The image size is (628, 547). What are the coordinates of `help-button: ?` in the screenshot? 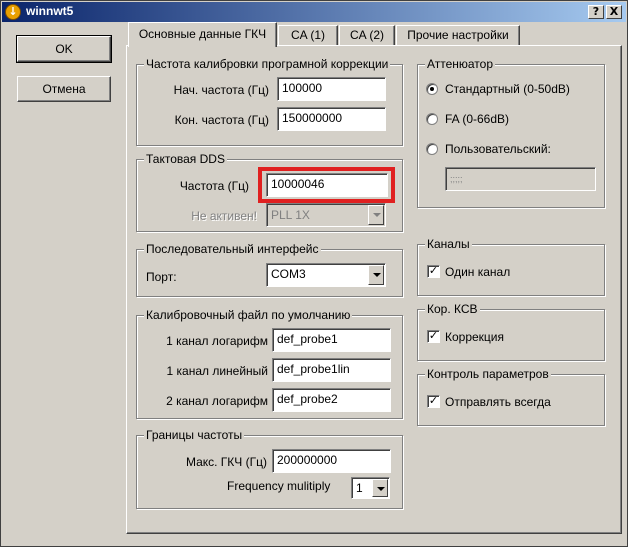 It's located at (596, 12).